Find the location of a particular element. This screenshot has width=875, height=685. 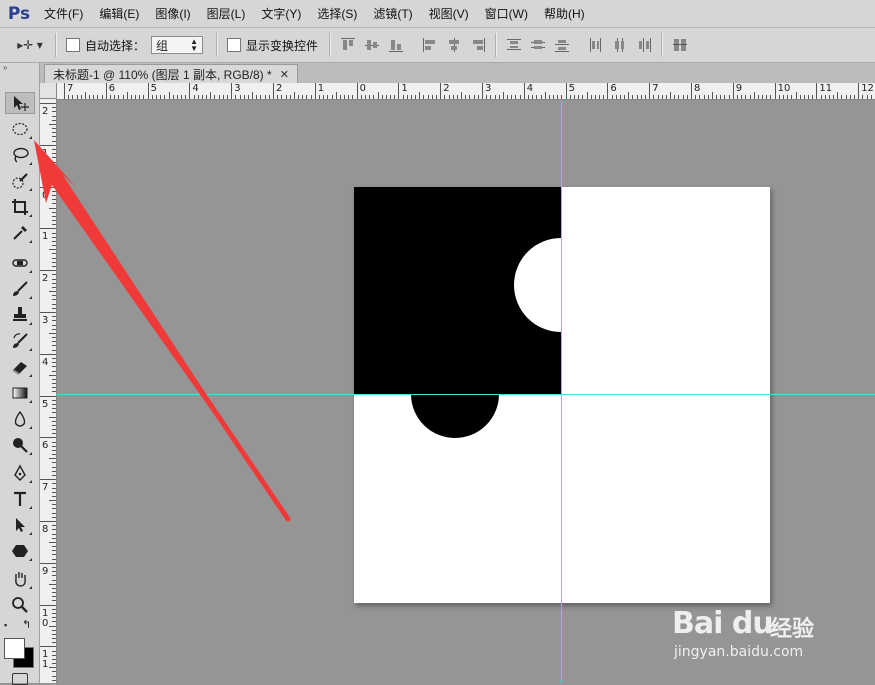

ruler-v-label: 0 is located at coordinates (45, 196).